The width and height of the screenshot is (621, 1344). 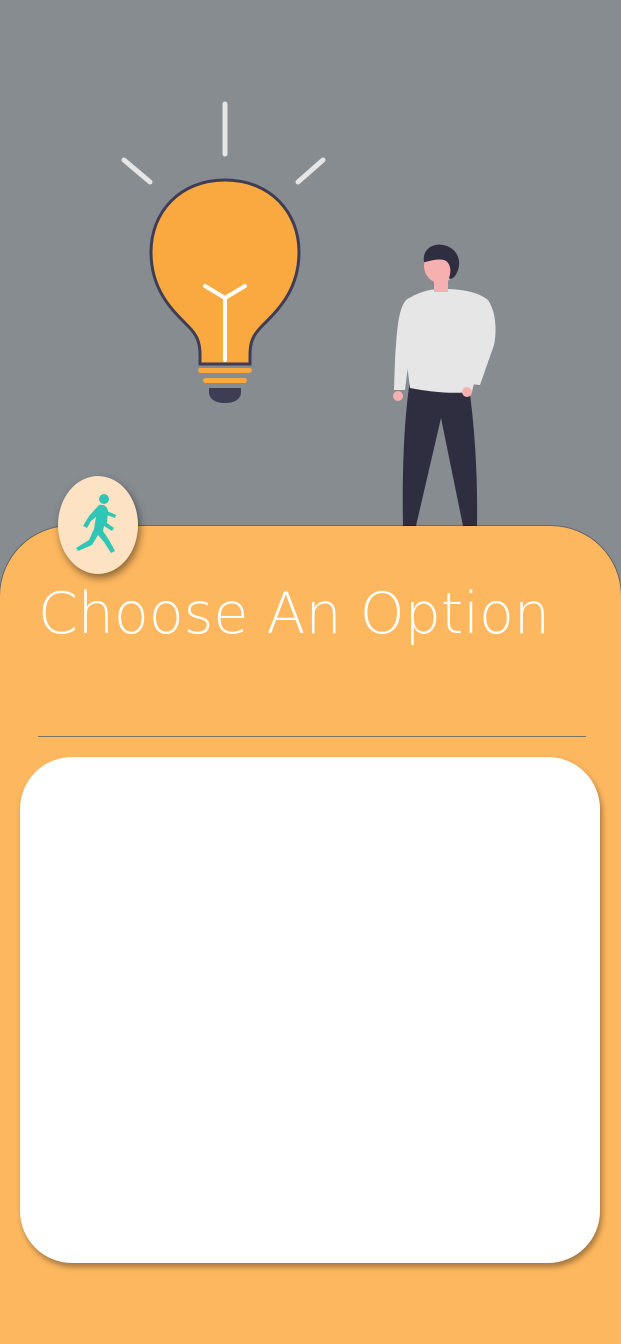 I want to click on page-title: Choose An Option, so click(x=294, y=614).